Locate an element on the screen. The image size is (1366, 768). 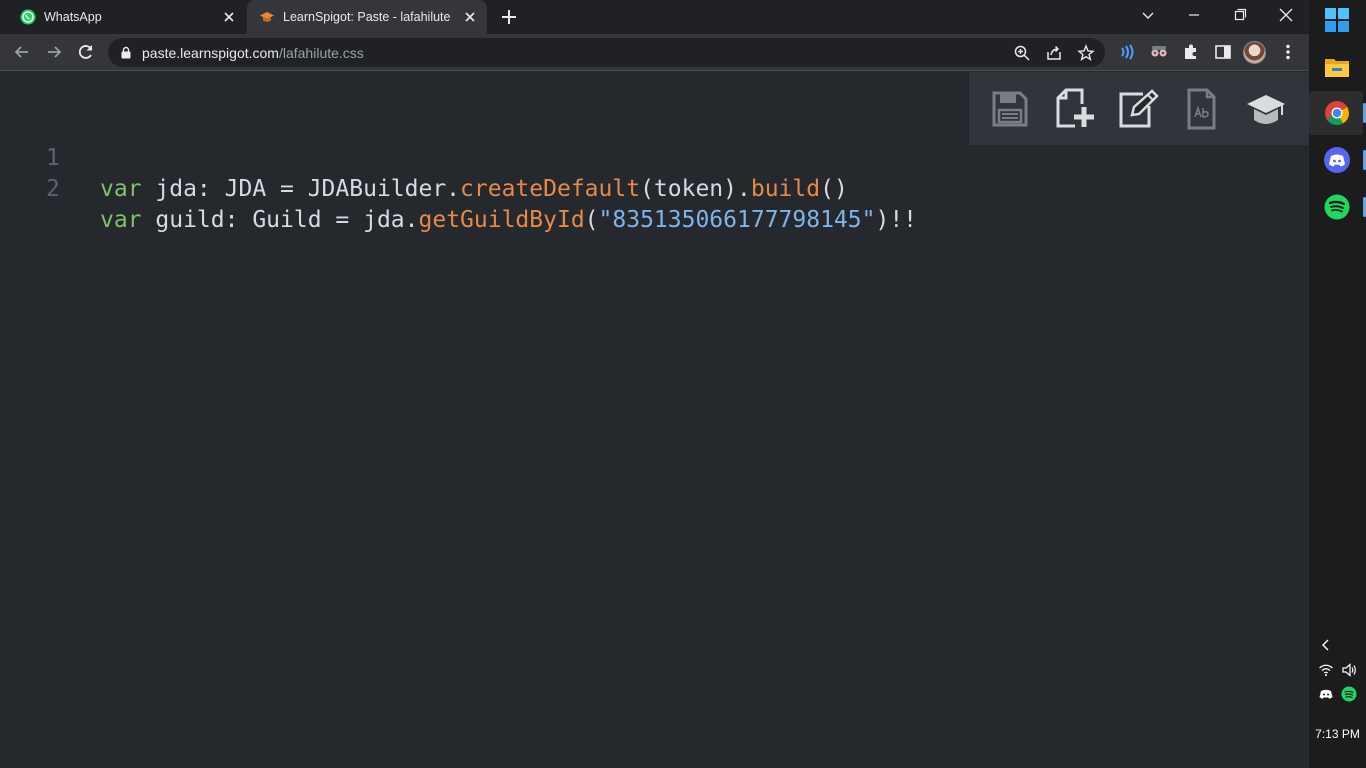
forward-arrow-icon is located at coordinates (54, 52).